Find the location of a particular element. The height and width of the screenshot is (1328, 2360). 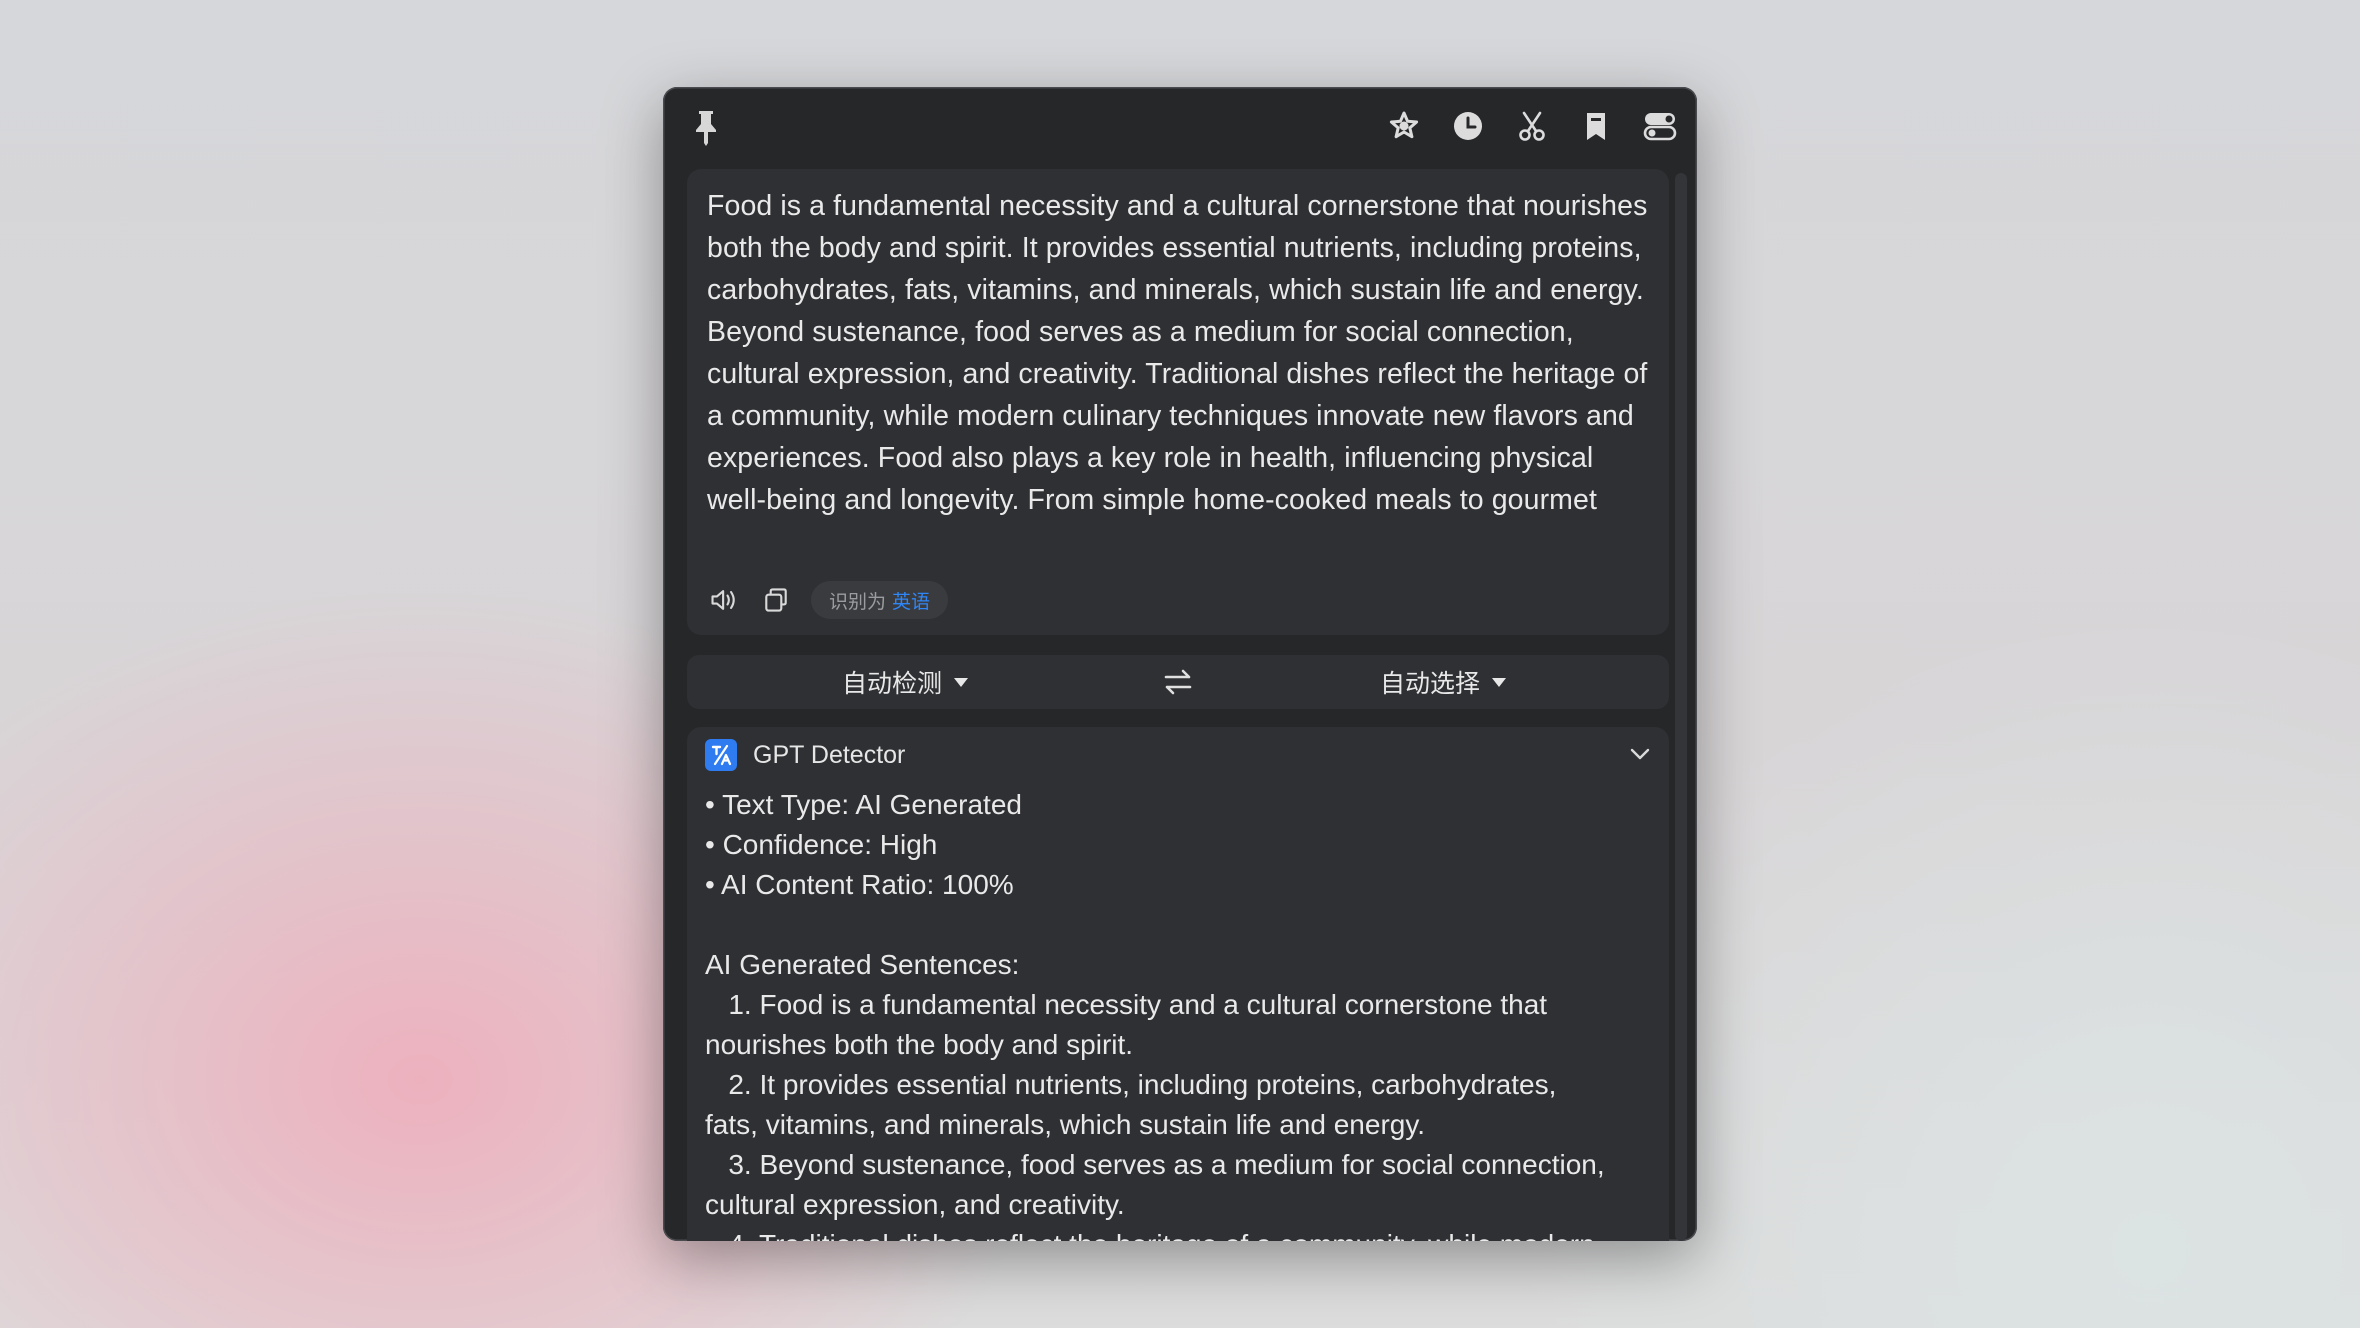

result-header: GPT Detector is located at coordinates (805, 755).